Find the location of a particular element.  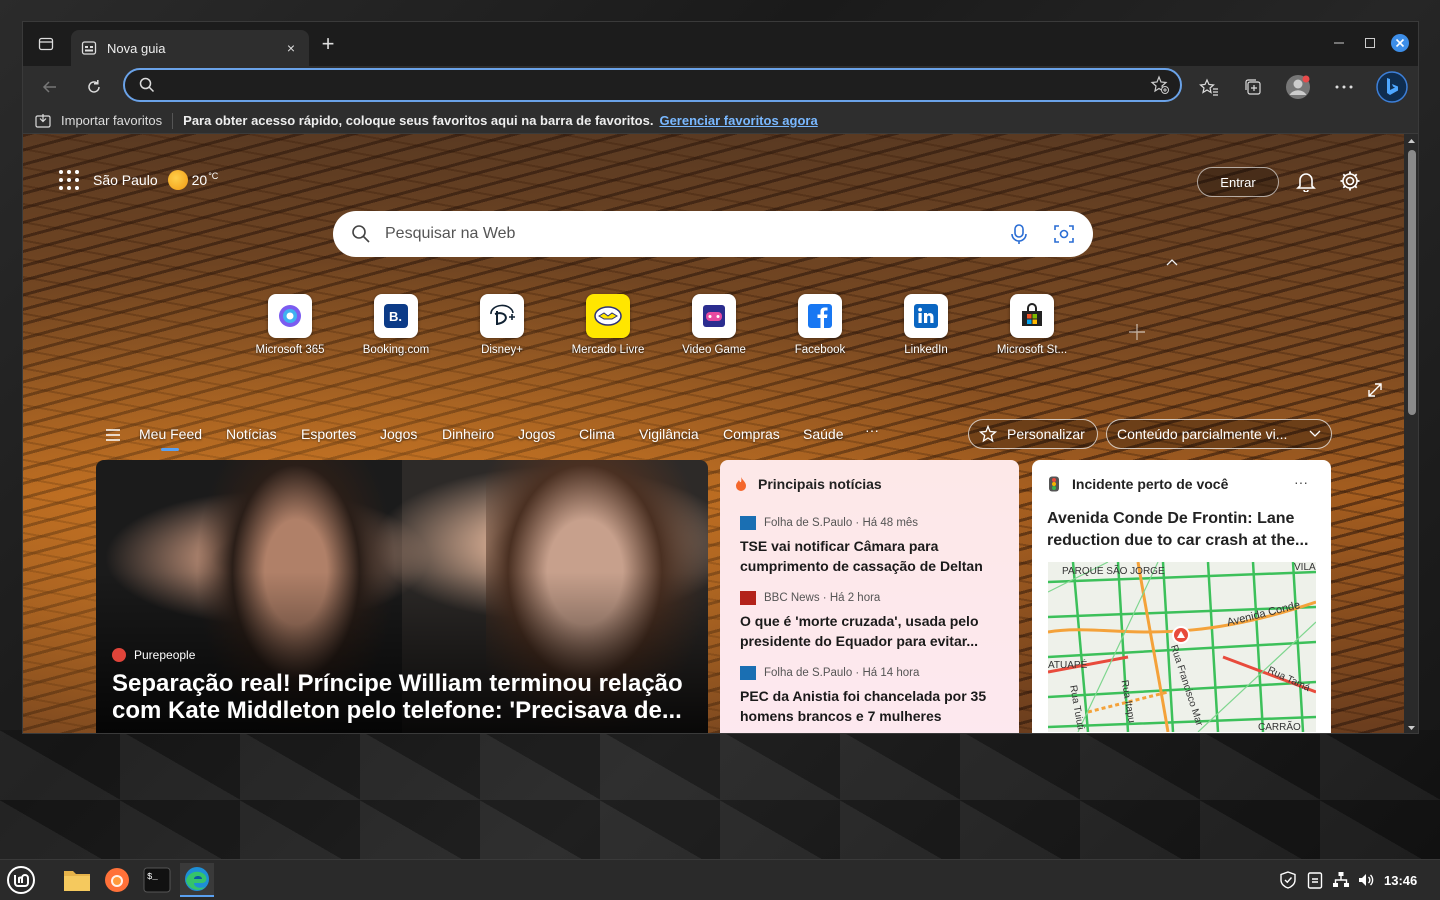

personalize-star-icon is located at coordinates (988, 434).